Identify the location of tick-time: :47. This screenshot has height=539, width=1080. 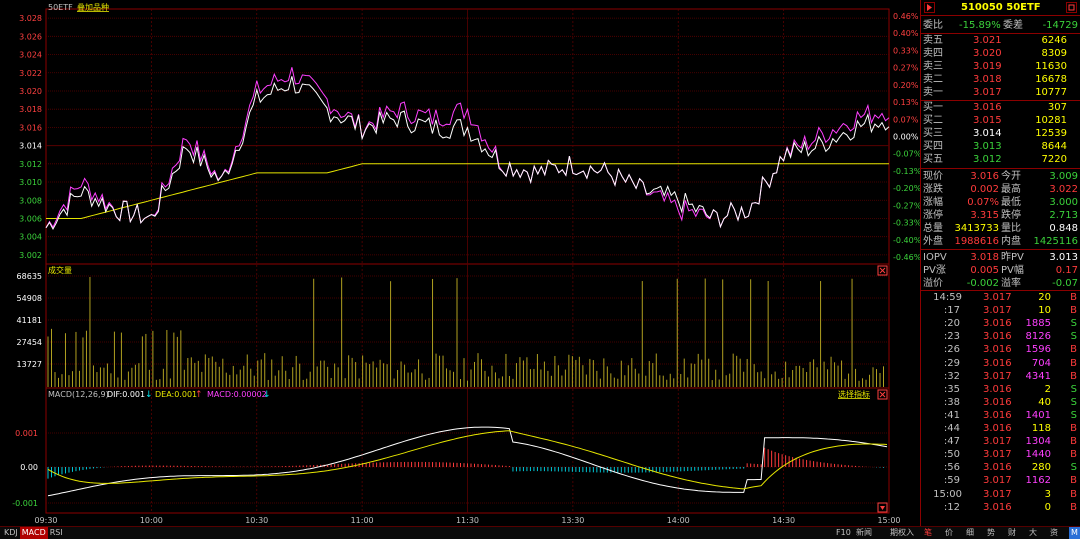
(951, 442).